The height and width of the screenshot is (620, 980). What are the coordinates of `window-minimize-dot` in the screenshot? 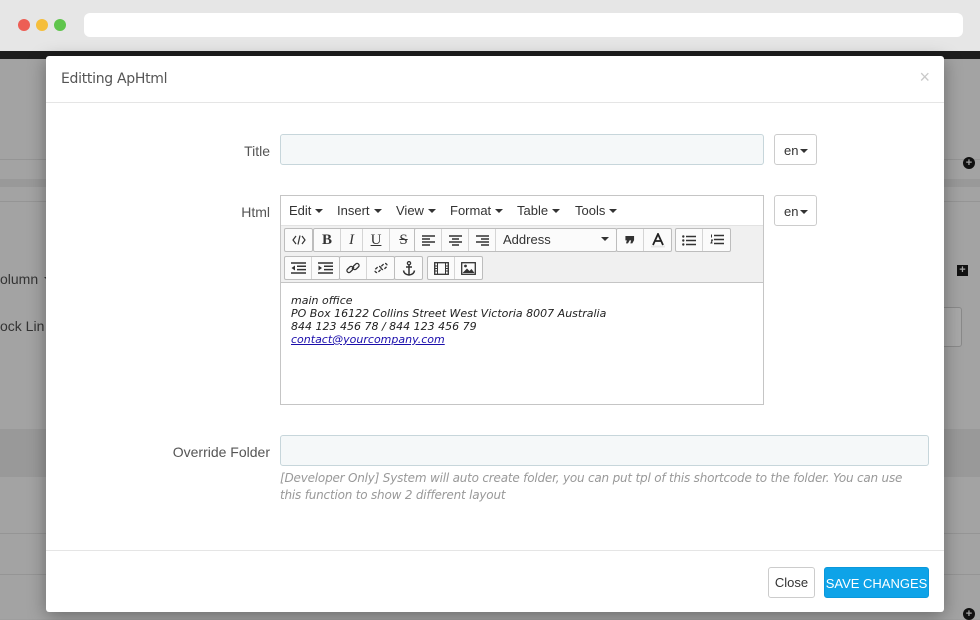 It's located at (42, 25).